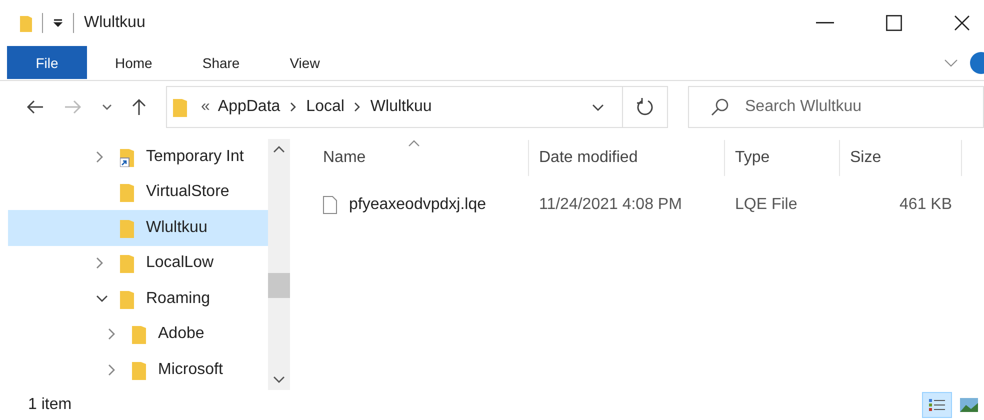  Describe the element at coordinates (58, 23) in the screenshot. I see `dropdown-arrow-icon` at that location.